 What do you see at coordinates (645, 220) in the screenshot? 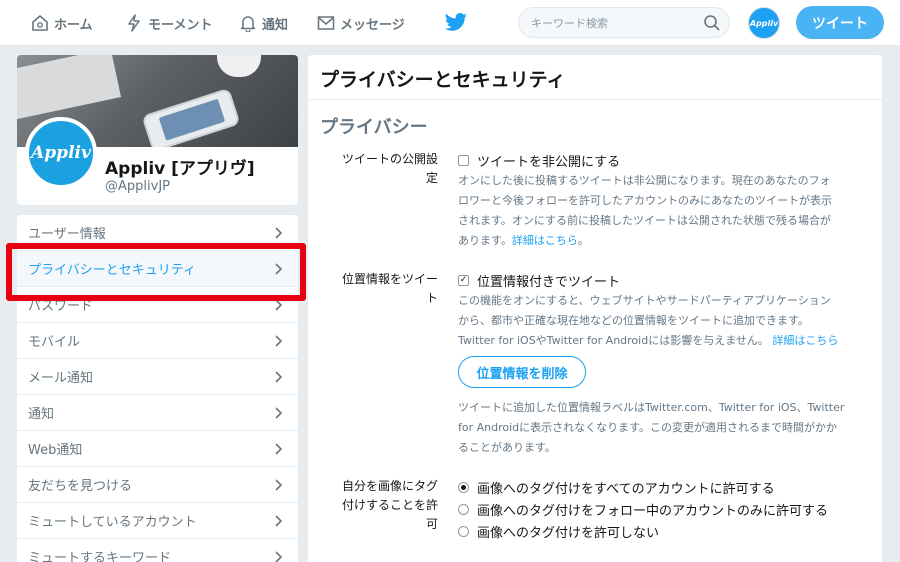
I see `description-line: されます。オンにする前に投稿したツイートは公開された状態で残る場合が` at bounding box center [645, 220].